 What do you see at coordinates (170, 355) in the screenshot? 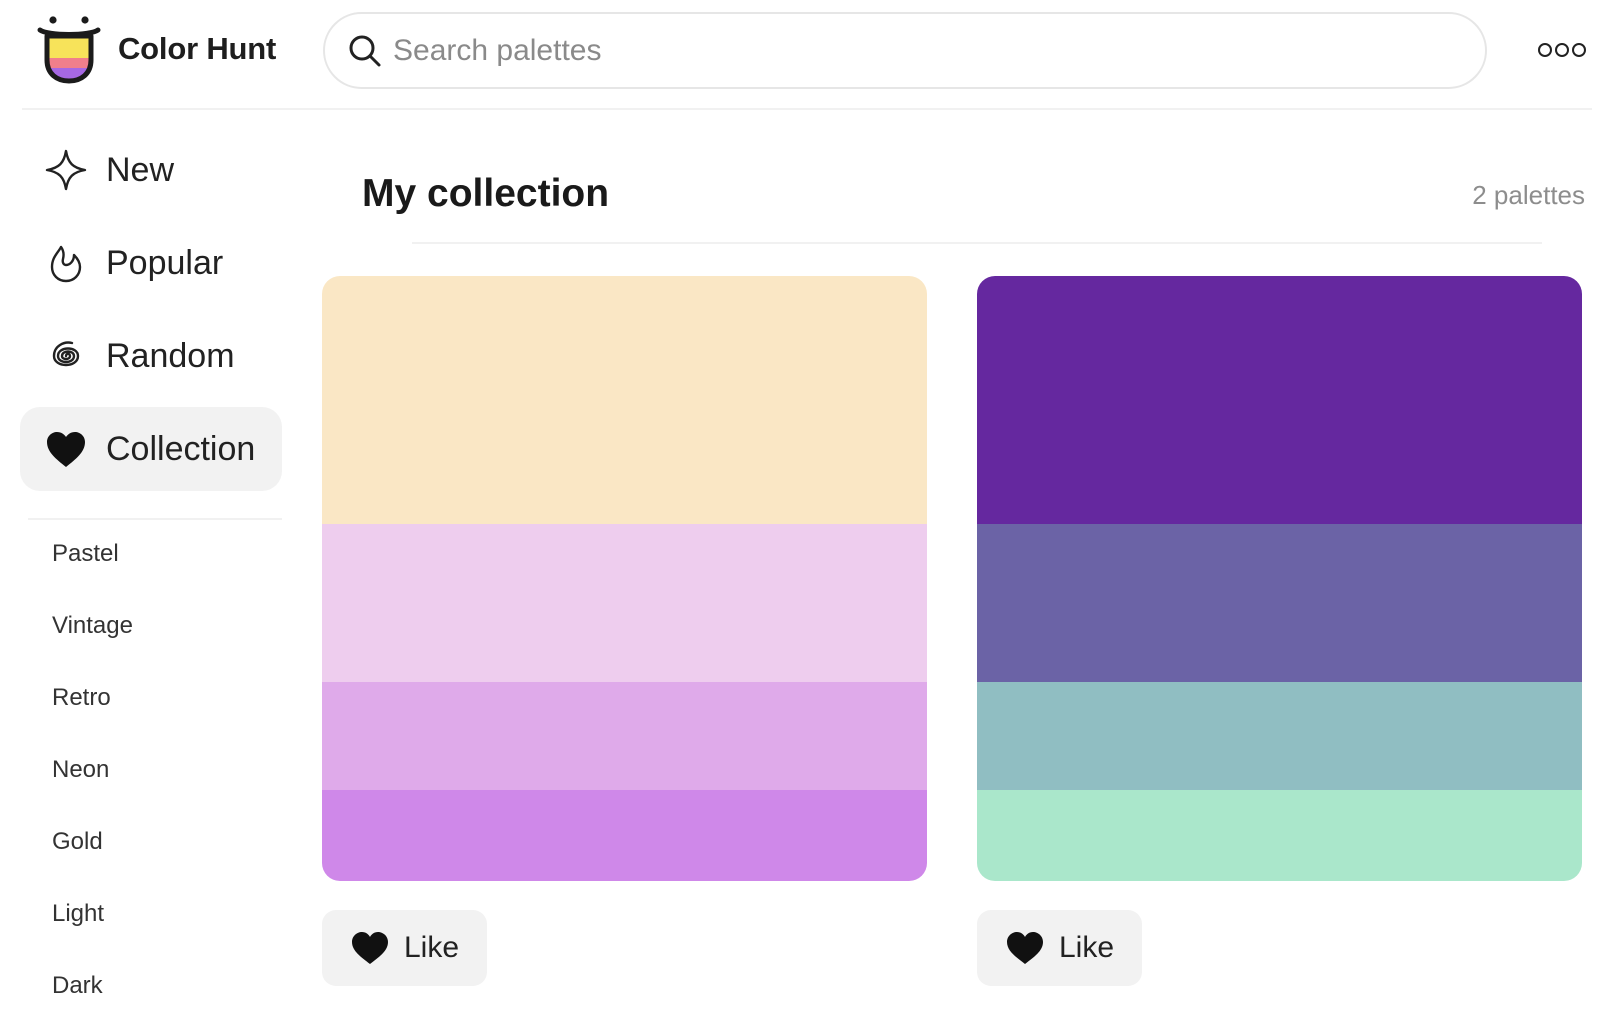
I see `nav-label: Random` at bounding box center [170, 355].